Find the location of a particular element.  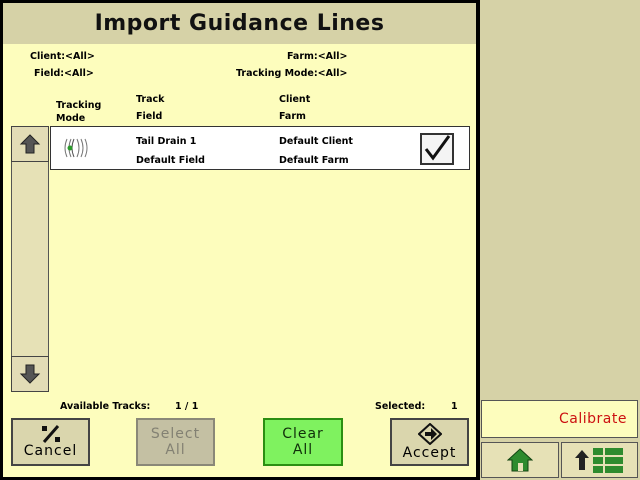

farm-filter: Farm:<All> is located at coordinates (317, 56).